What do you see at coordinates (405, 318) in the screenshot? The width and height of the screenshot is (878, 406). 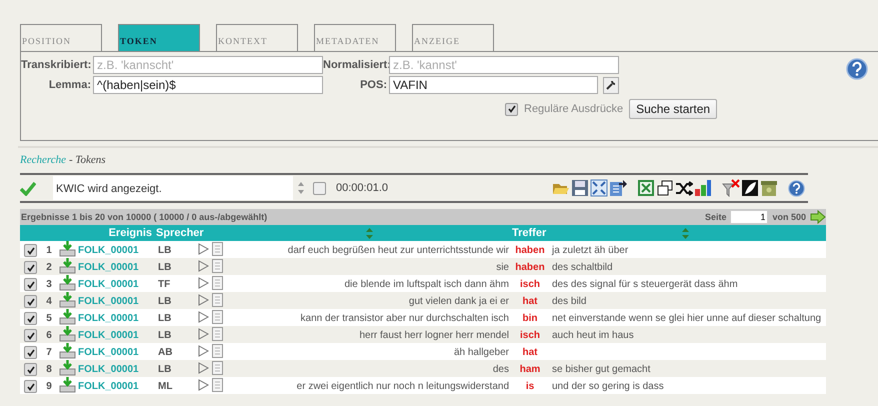 I see `left-context: kann der transistor aber nur durchschalten isch` at bounding box center [405, 318].